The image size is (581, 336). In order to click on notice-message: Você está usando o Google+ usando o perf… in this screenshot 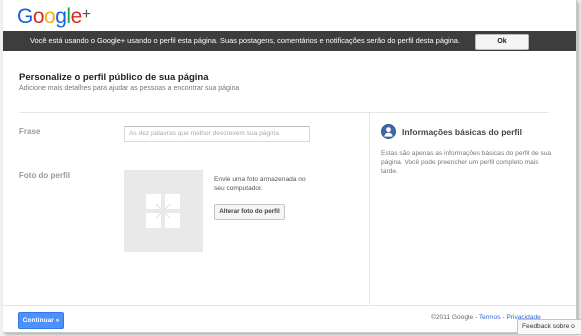, I will do `click(245, 40)`.